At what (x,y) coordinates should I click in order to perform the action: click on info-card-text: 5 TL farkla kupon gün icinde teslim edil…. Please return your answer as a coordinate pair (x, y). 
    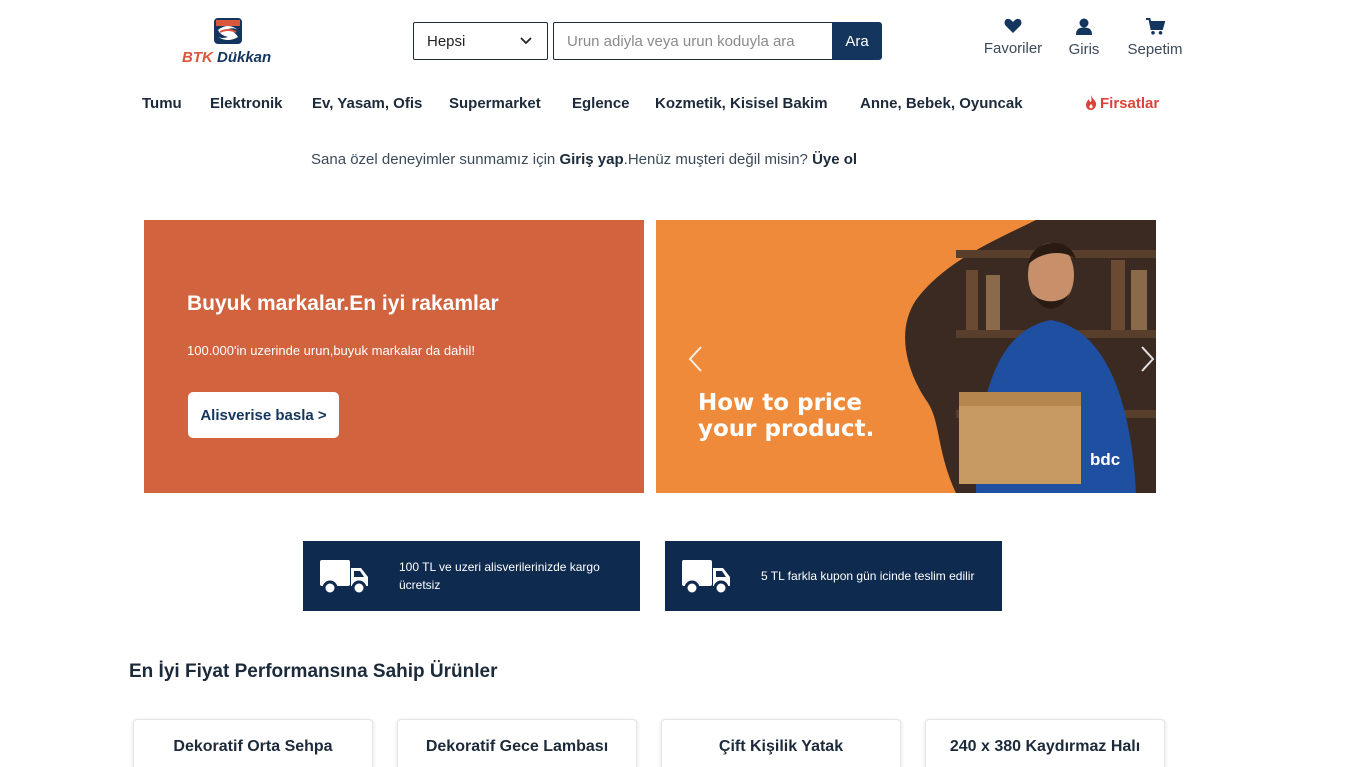
    Looking at the image, I should click on (868, 576).